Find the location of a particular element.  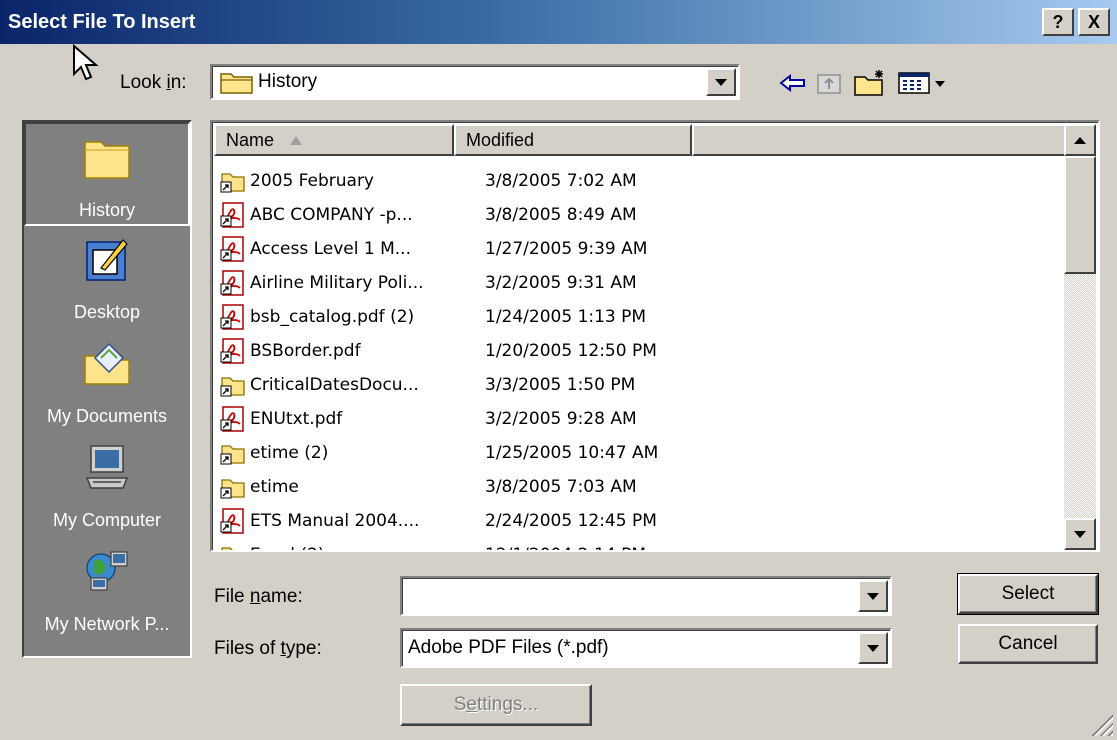

up-folder-button is located at coordinates (829, 83).